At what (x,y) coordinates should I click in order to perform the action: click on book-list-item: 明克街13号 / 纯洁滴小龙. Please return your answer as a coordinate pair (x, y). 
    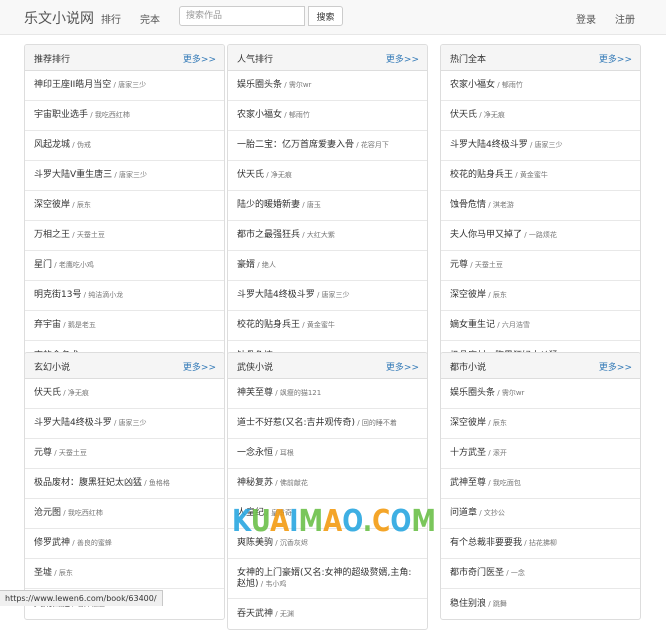
    Looking at the image, I should click on (124, 296).